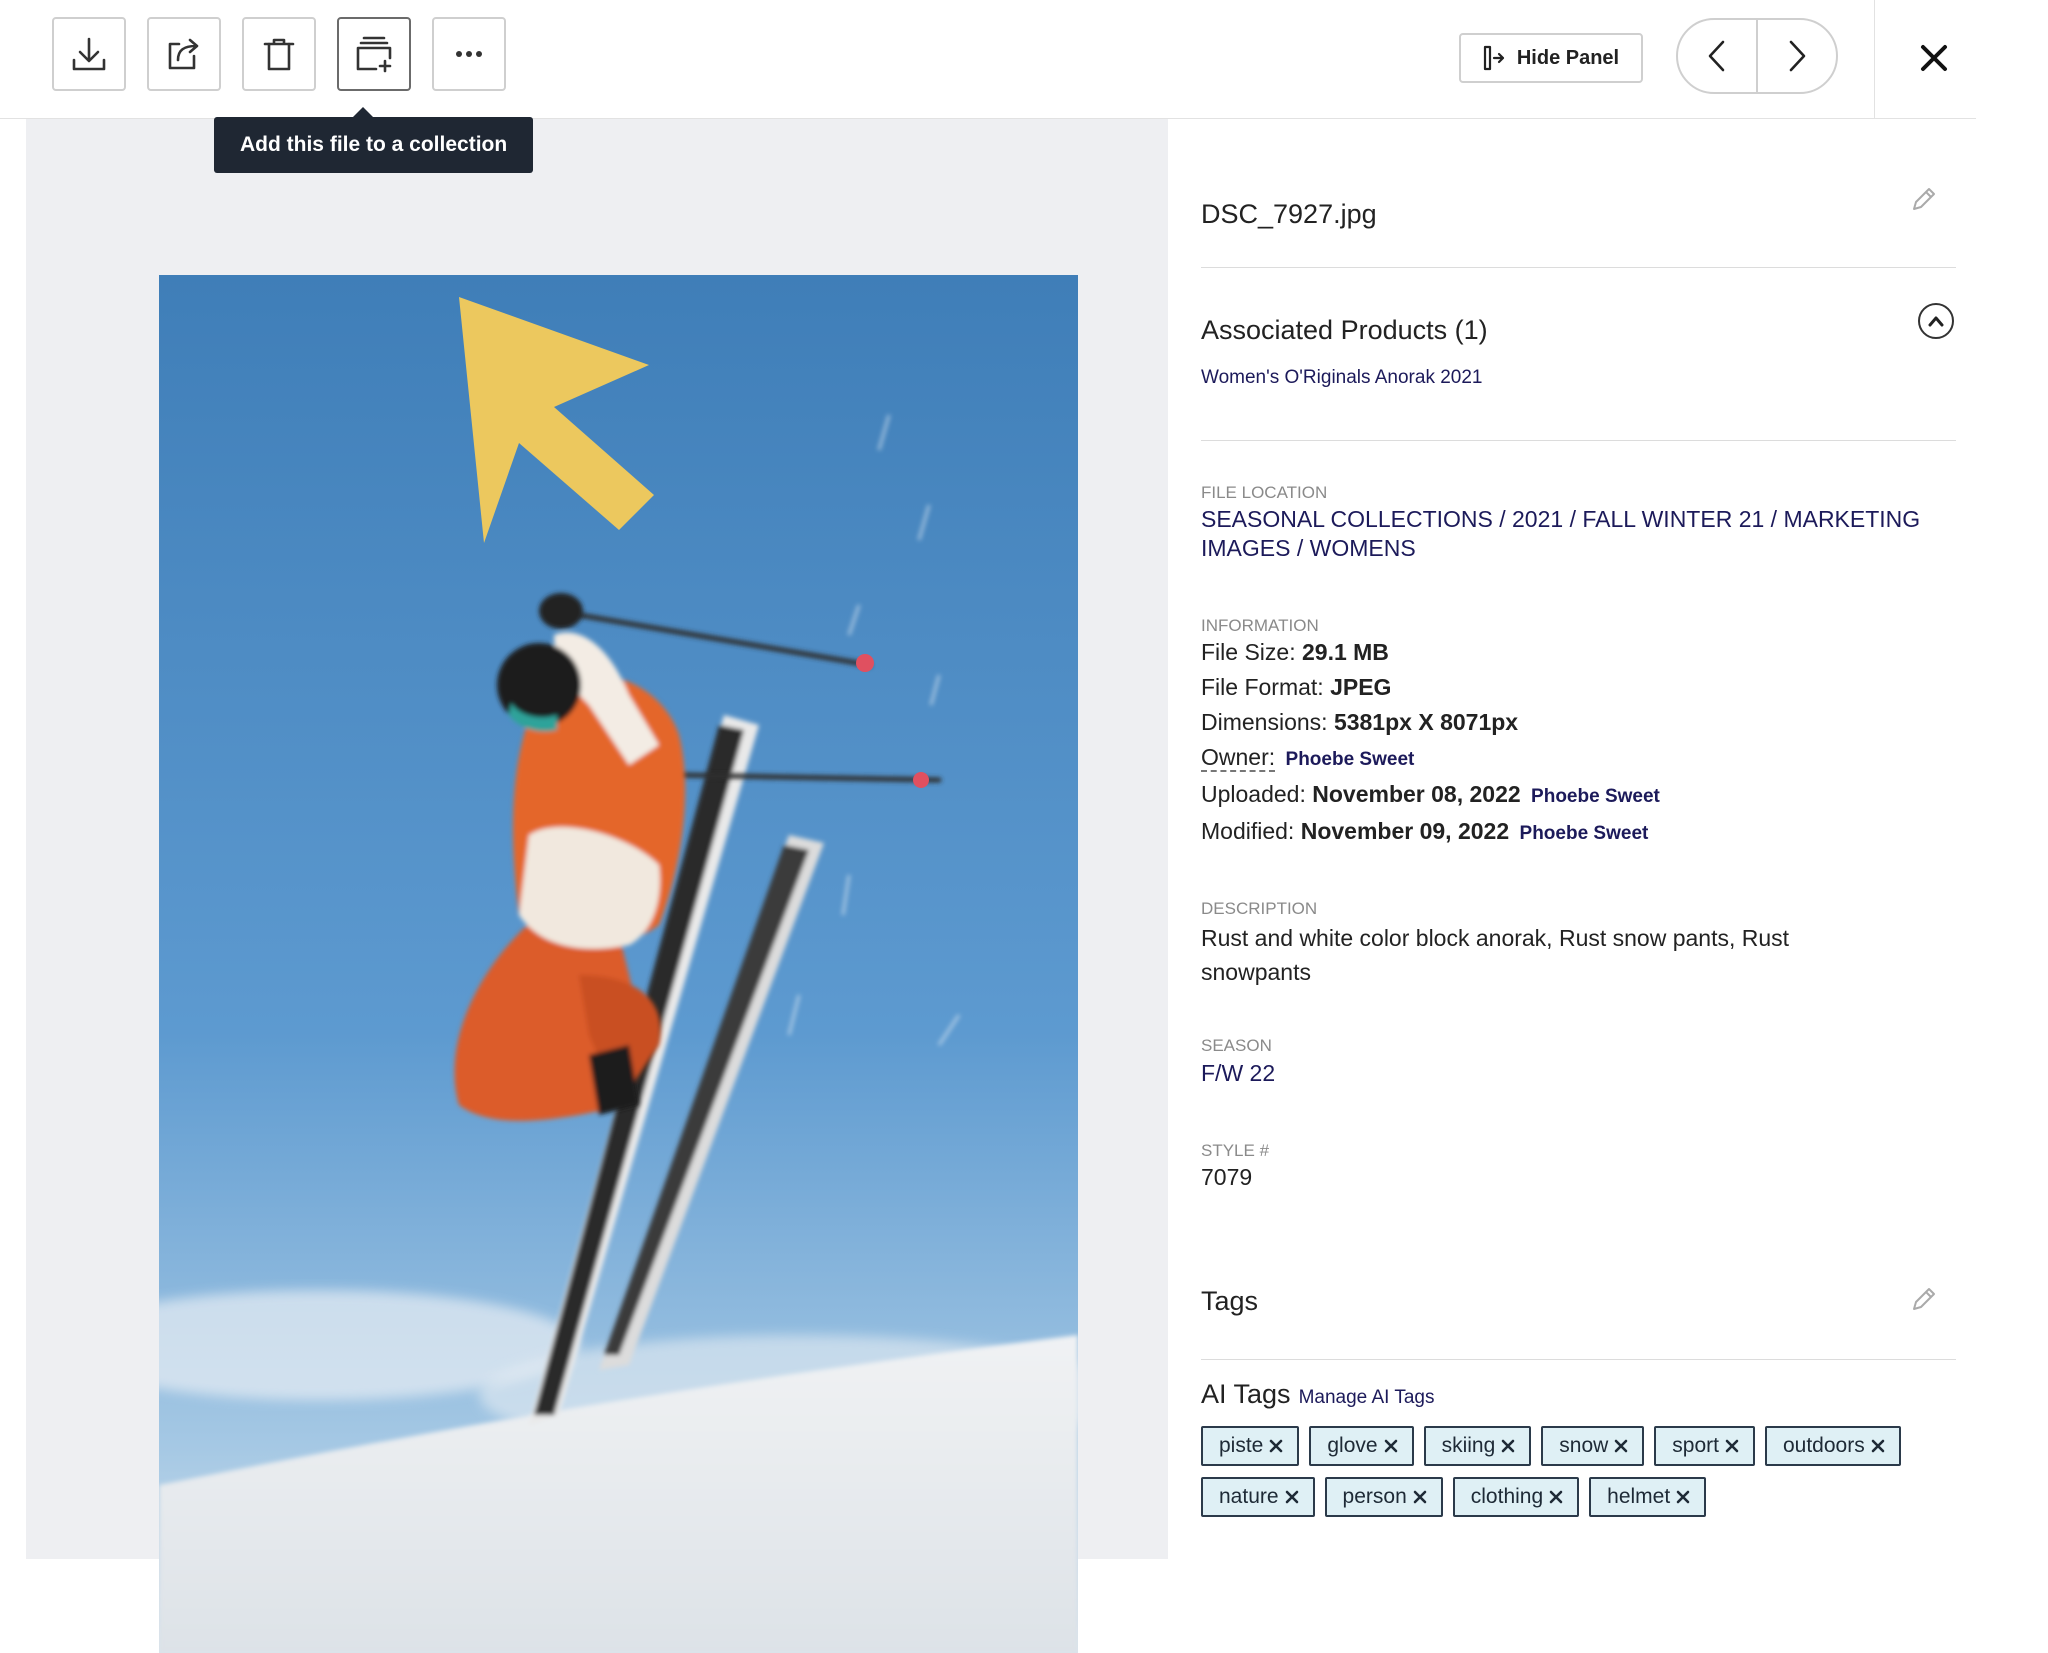 The height and width of the screenshot is (1653, 2048). I want to click on trash-icon, so click(279, 54).